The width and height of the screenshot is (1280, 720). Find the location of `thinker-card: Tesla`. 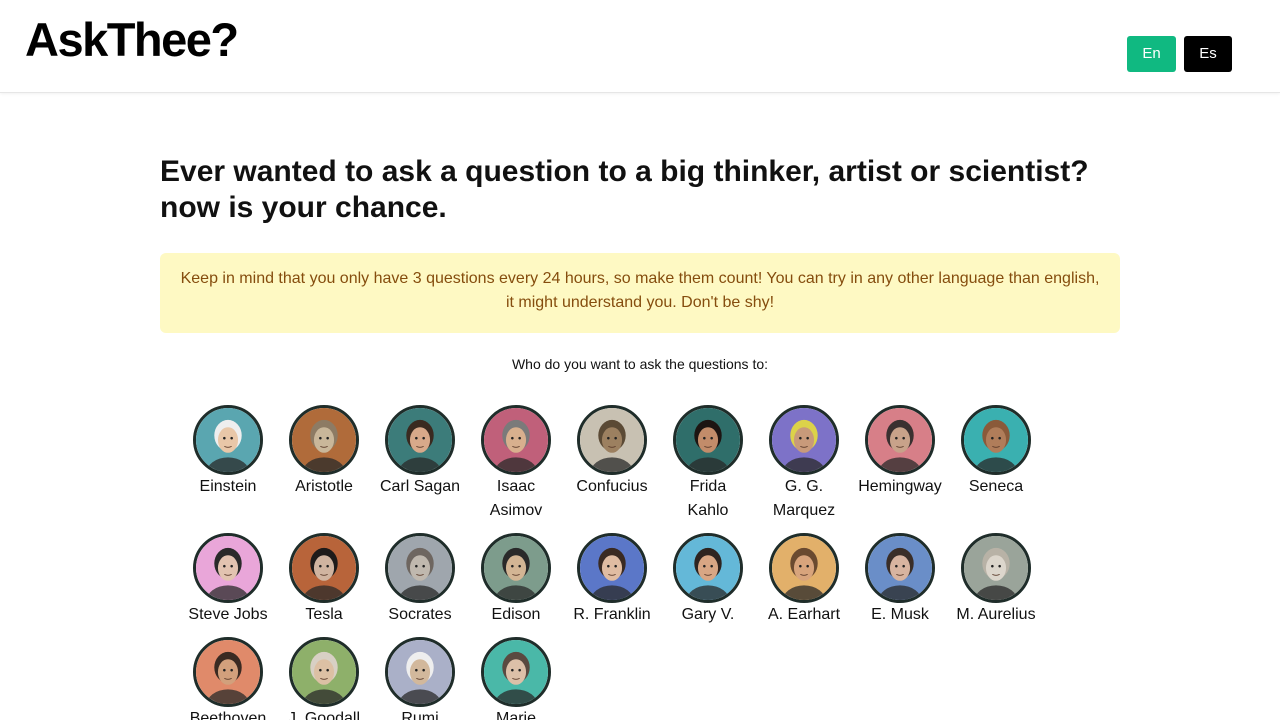

thinker-card: Tesla is located at coordinates (324, 580).